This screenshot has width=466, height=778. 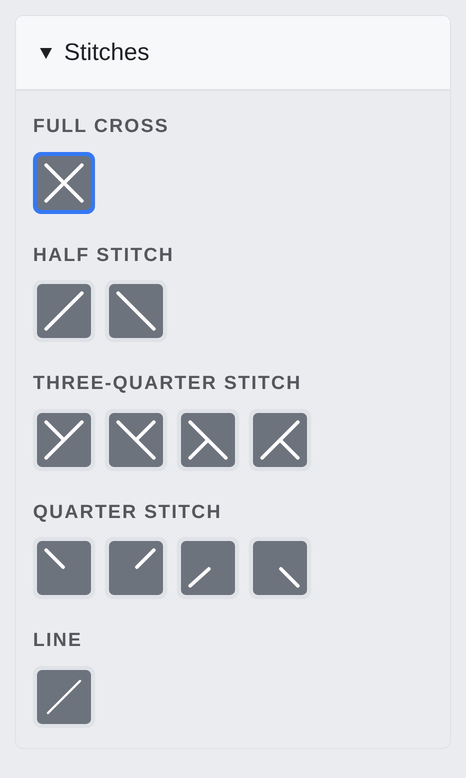 What do you see at coordinates (104, 256) in the screenshot?
I see `section-label: HALF STITCH` at bounding box center [104, 256].